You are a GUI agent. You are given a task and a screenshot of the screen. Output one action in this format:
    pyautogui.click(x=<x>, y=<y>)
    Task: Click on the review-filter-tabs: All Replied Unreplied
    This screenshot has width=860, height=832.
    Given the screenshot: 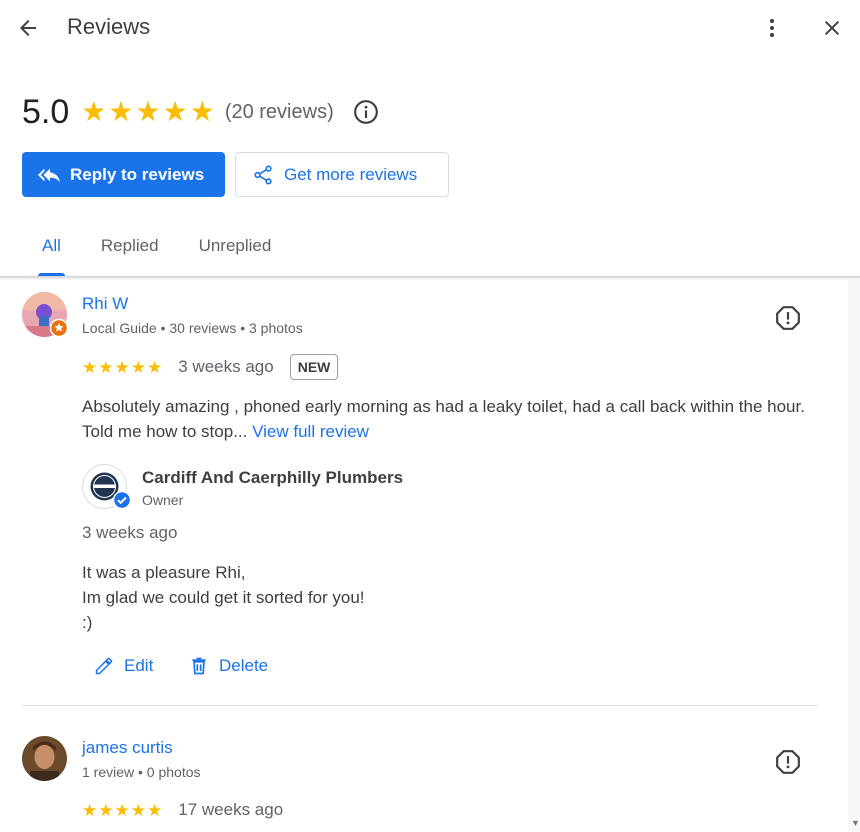 What is the action you would take?
    pyautogui.click(x=156, y=251)
    